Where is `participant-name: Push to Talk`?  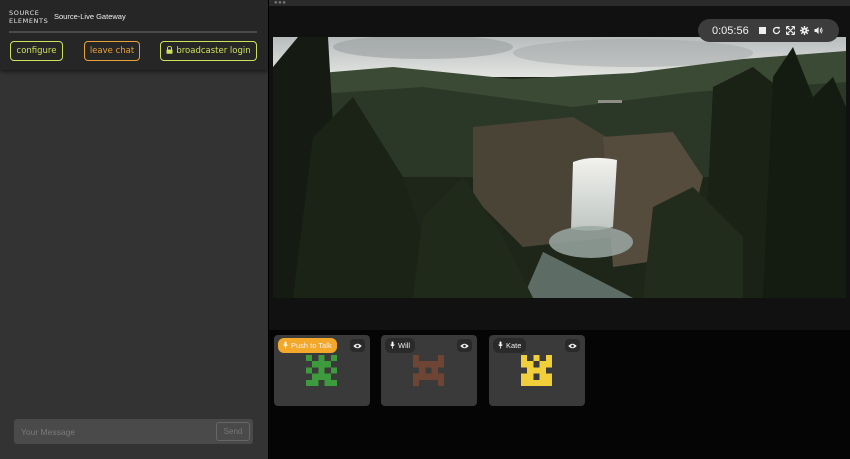 participant-name: Push to Talk is located at coordinates (311, 345).